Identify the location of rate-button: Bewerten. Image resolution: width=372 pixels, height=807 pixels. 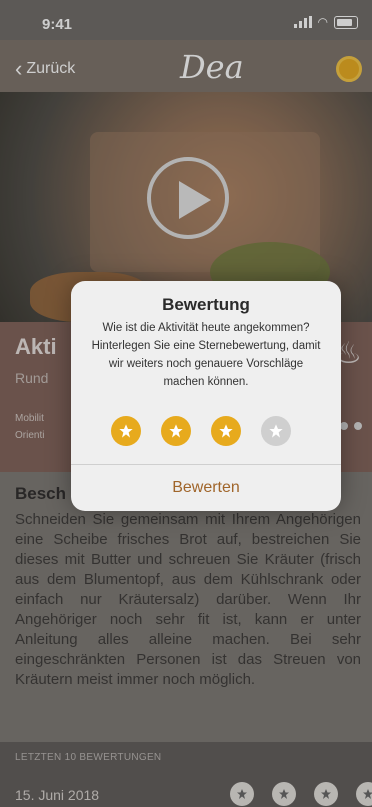
(206, 488).